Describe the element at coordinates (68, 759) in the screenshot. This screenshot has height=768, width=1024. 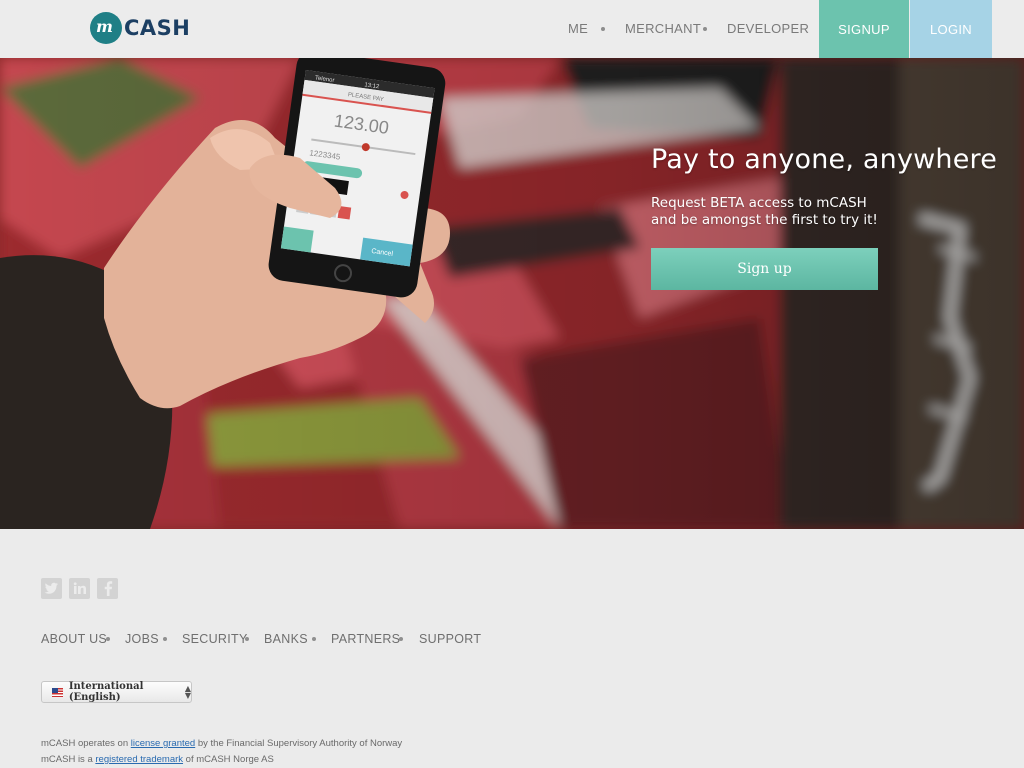
I see `legal-trademark-prefix: mCASH is a` at that location.